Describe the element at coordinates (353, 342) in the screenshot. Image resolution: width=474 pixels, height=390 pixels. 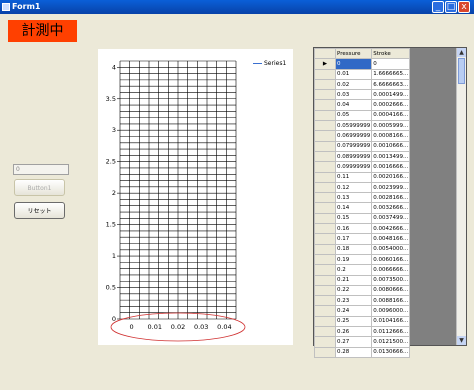
I see `pressure-cell: 0.27` at that location.